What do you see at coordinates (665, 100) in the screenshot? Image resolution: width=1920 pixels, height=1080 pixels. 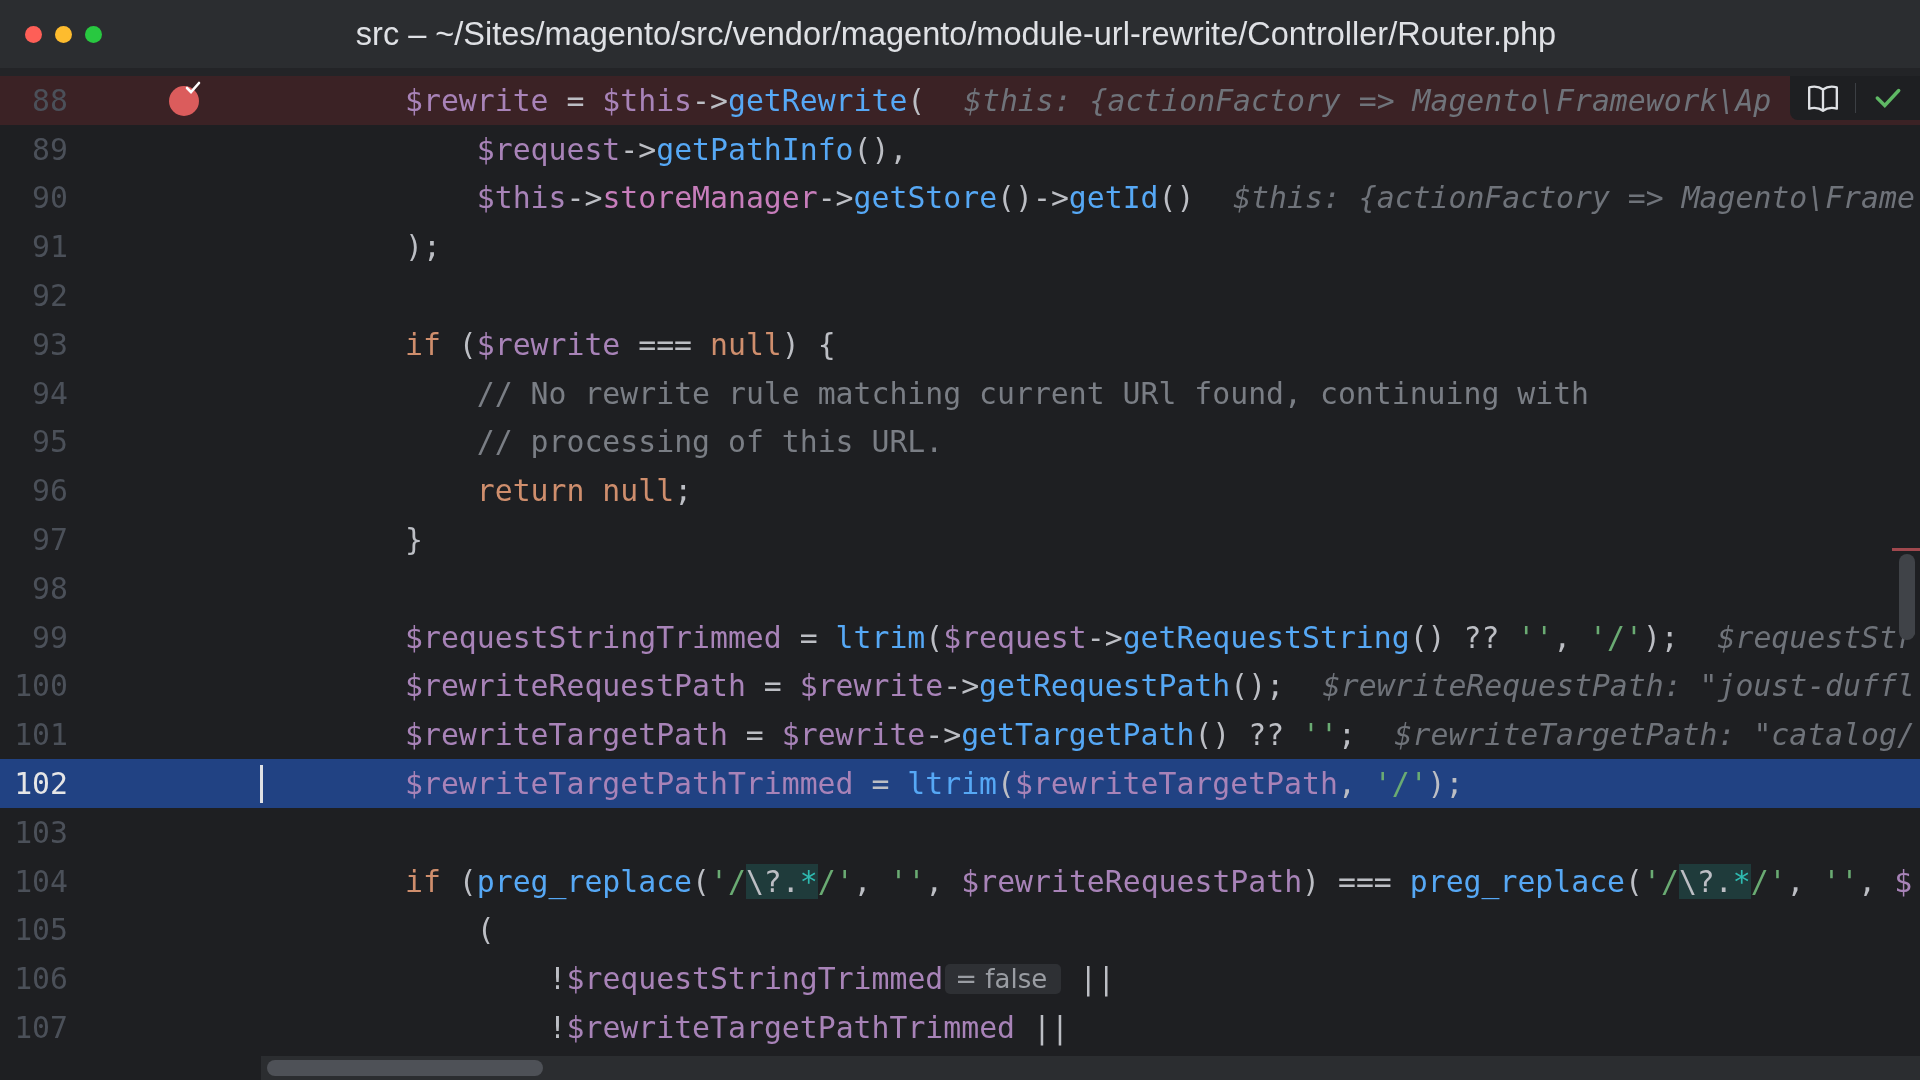 I see `code-line: $rewrite = $this->getRewrite(` at bounding box center [665, 100].